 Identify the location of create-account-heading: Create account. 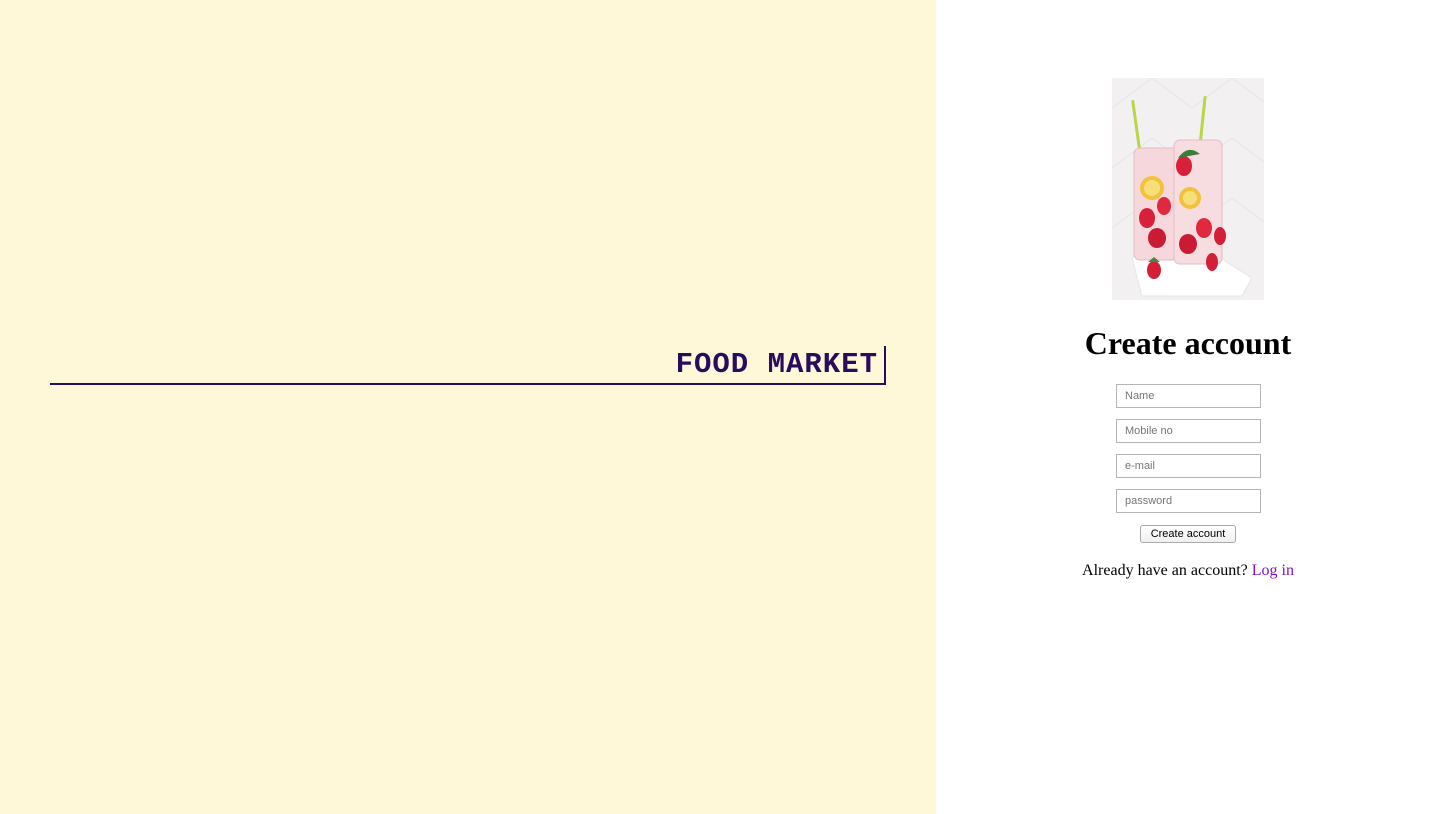
(1188, 343).